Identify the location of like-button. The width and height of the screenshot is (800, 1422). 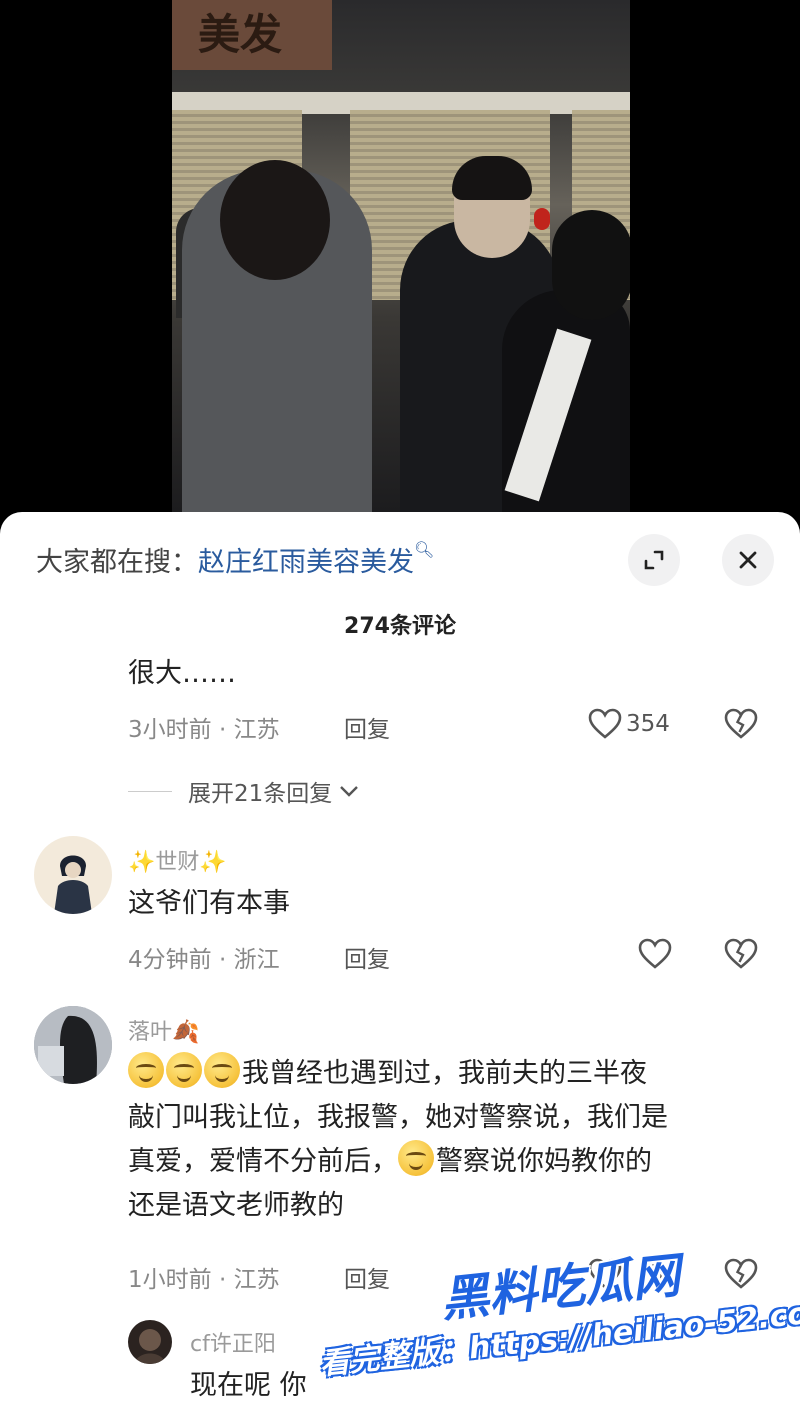
(655, 954).